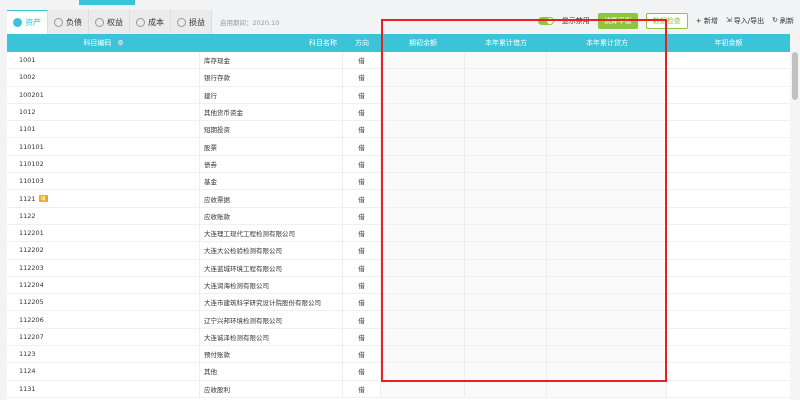  I want to click on table-row: 112204 大连润海检测有限公司 借, so click(398, 285).